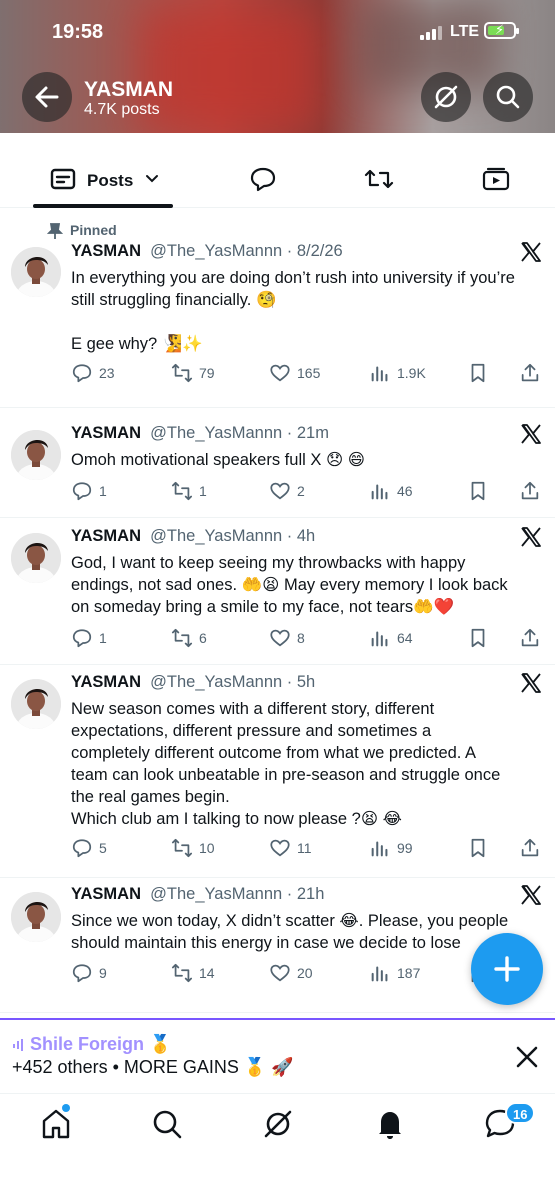 Image resolution: width=555 pixels, height=1200 pixels. Describe the element at coordinates (232, 536) in the screenshot. I see `author-handle-time: @The_YasMannn · 4h` at that location.